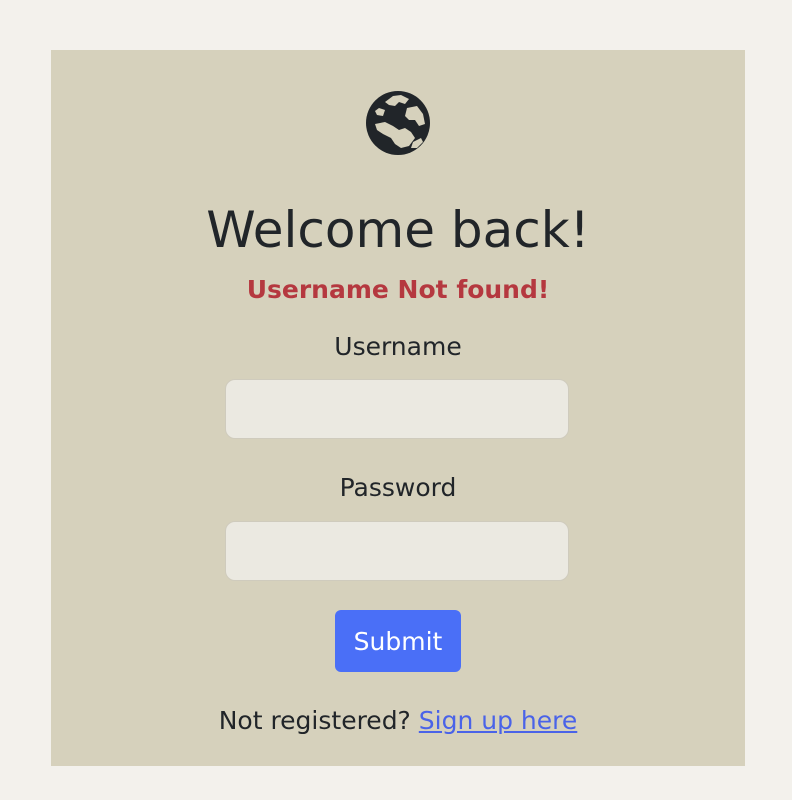 Image resolution: width=792 pixels, height=800 pixels. I want to click on error-message: Username Not found!, so click(398, 289).